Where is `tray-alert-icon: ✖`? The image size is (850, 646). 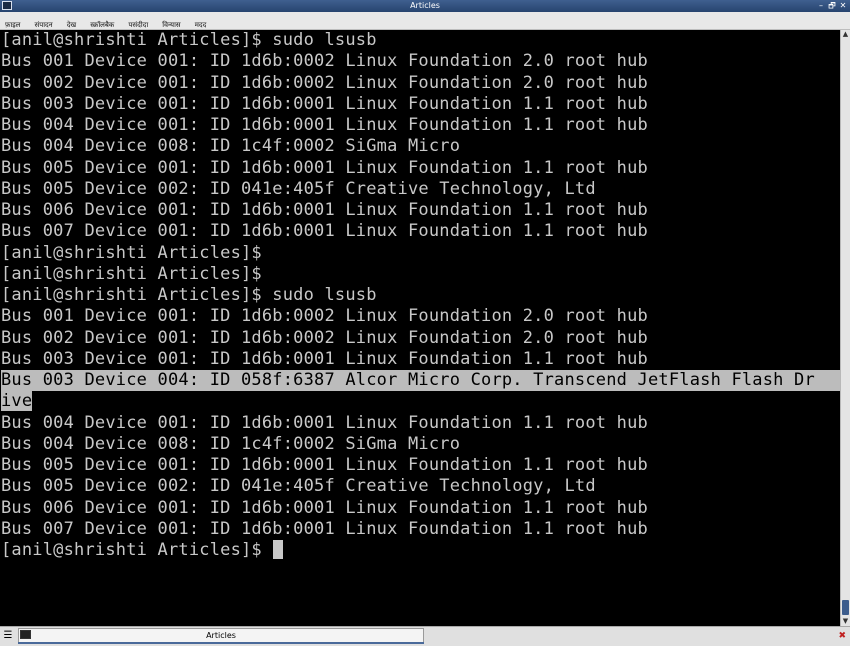
tray-alert-icon: ✖ is located at coordinates (842, 636).